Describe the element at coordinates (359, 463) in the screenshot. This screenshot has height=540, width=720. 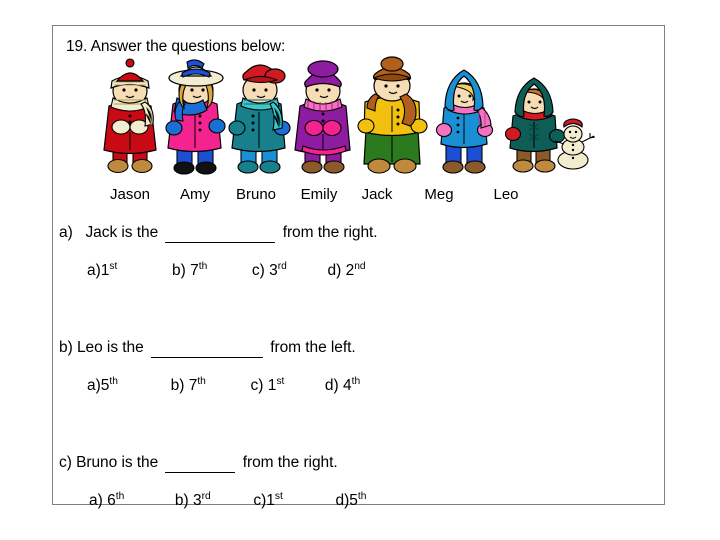
I see `question-c-text: c) Bruno is the from the right.` at that location.